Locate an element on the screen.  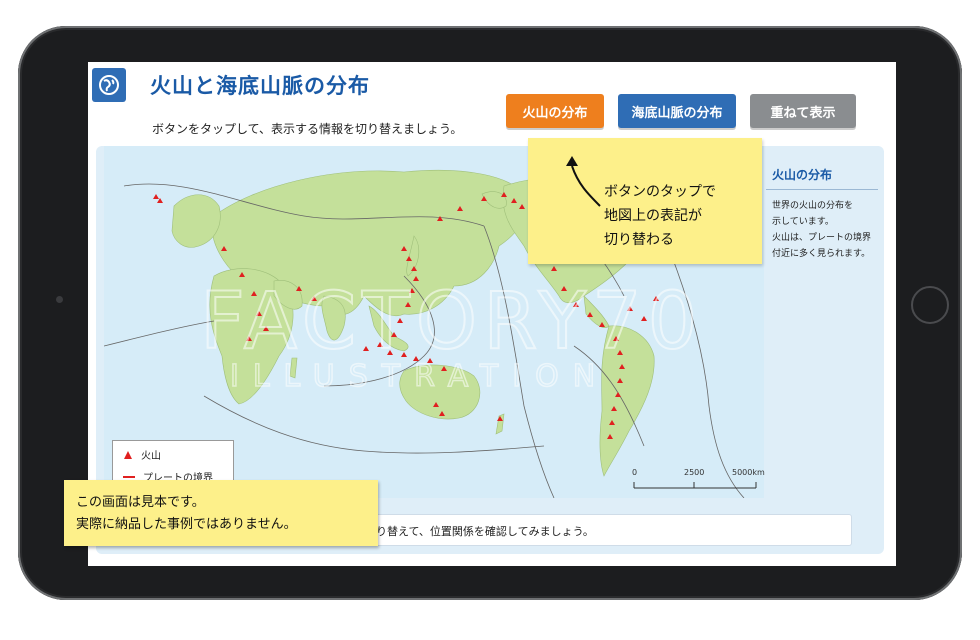
camera-dot is located at coordinates (59, 299).